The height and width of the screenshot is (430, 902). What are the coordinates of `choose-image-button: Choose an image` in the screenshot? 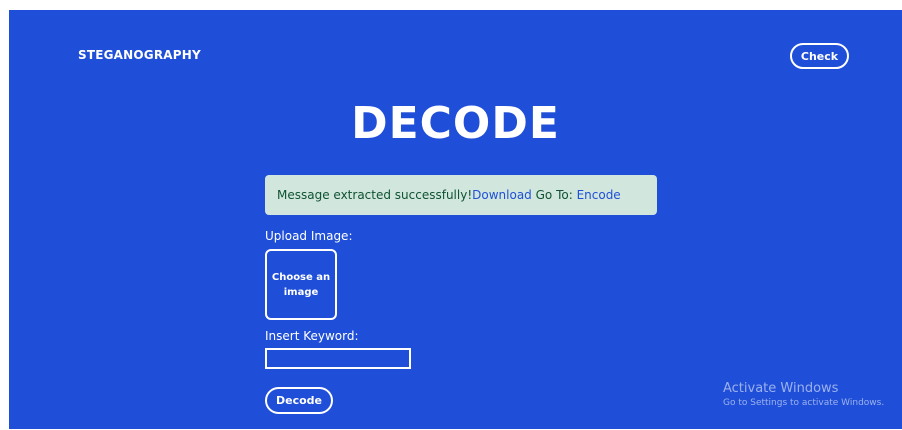 It's located at (301, 284).